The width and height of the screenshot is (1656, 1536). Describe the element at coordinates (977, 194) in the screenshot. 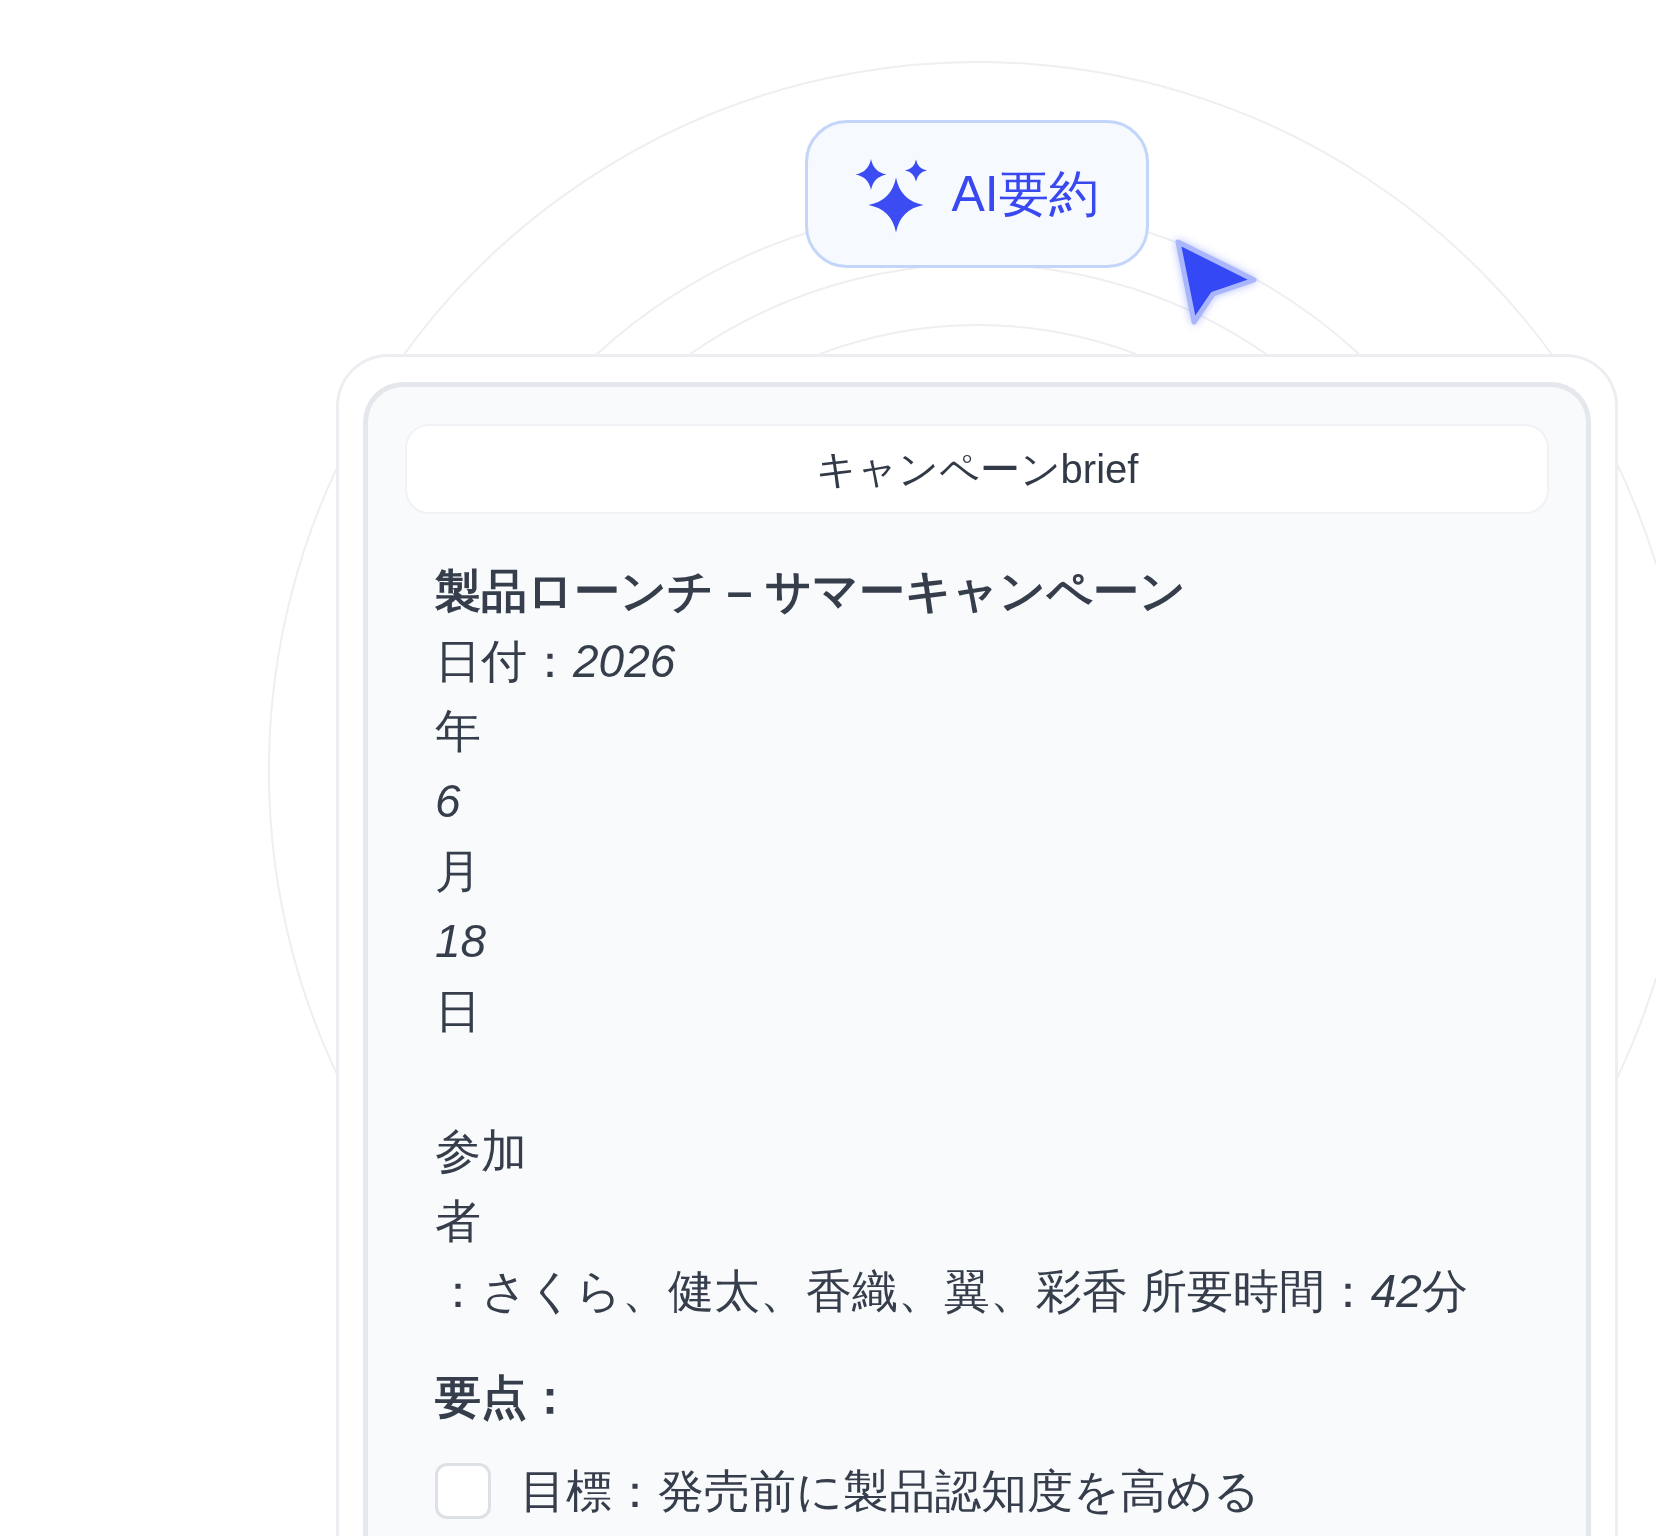

I see `ai-summary-button: AI要約` at that location.